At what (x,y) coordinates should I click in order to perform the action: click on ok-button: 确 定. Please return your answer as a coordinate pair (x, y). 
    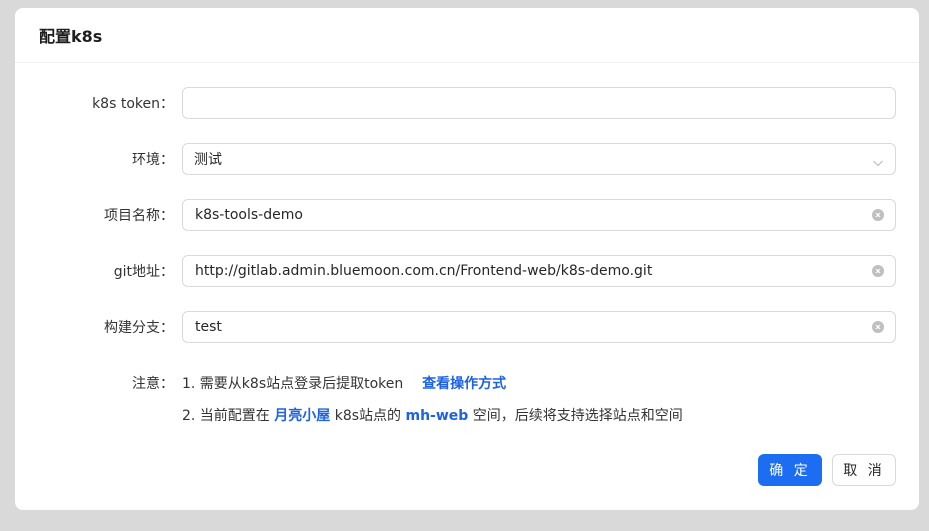
    Looking at the image, I should click on (790, 470).